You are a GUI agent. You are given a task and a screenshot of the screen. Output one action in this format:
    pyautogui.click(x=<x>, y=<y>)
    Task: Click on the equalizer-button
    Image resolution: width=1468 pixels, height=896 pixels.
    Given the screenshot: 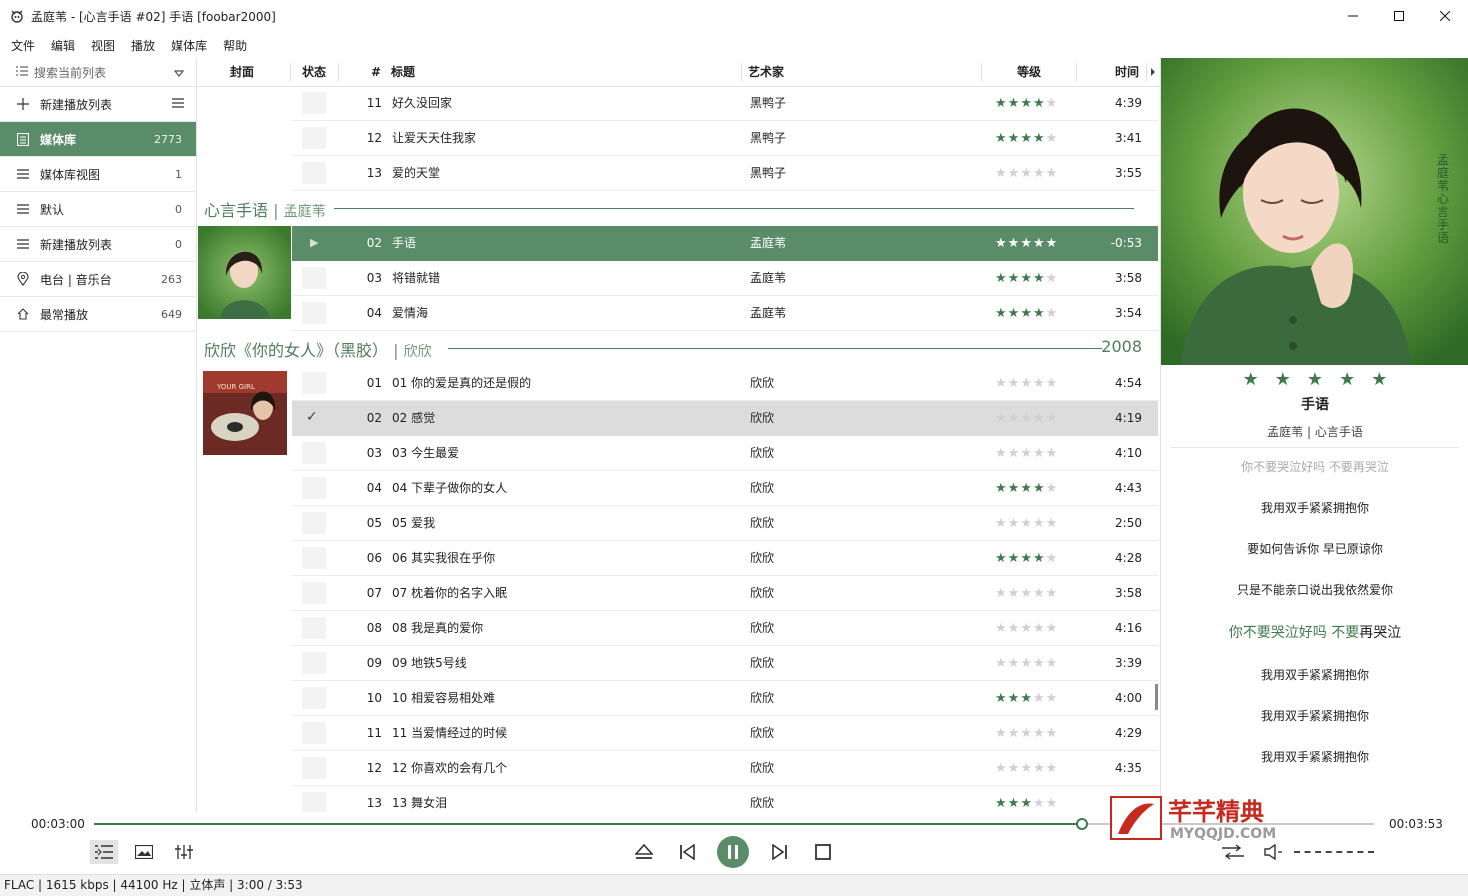 What is the action you would take?
    pyautogui.click(x=184, y=852)
    